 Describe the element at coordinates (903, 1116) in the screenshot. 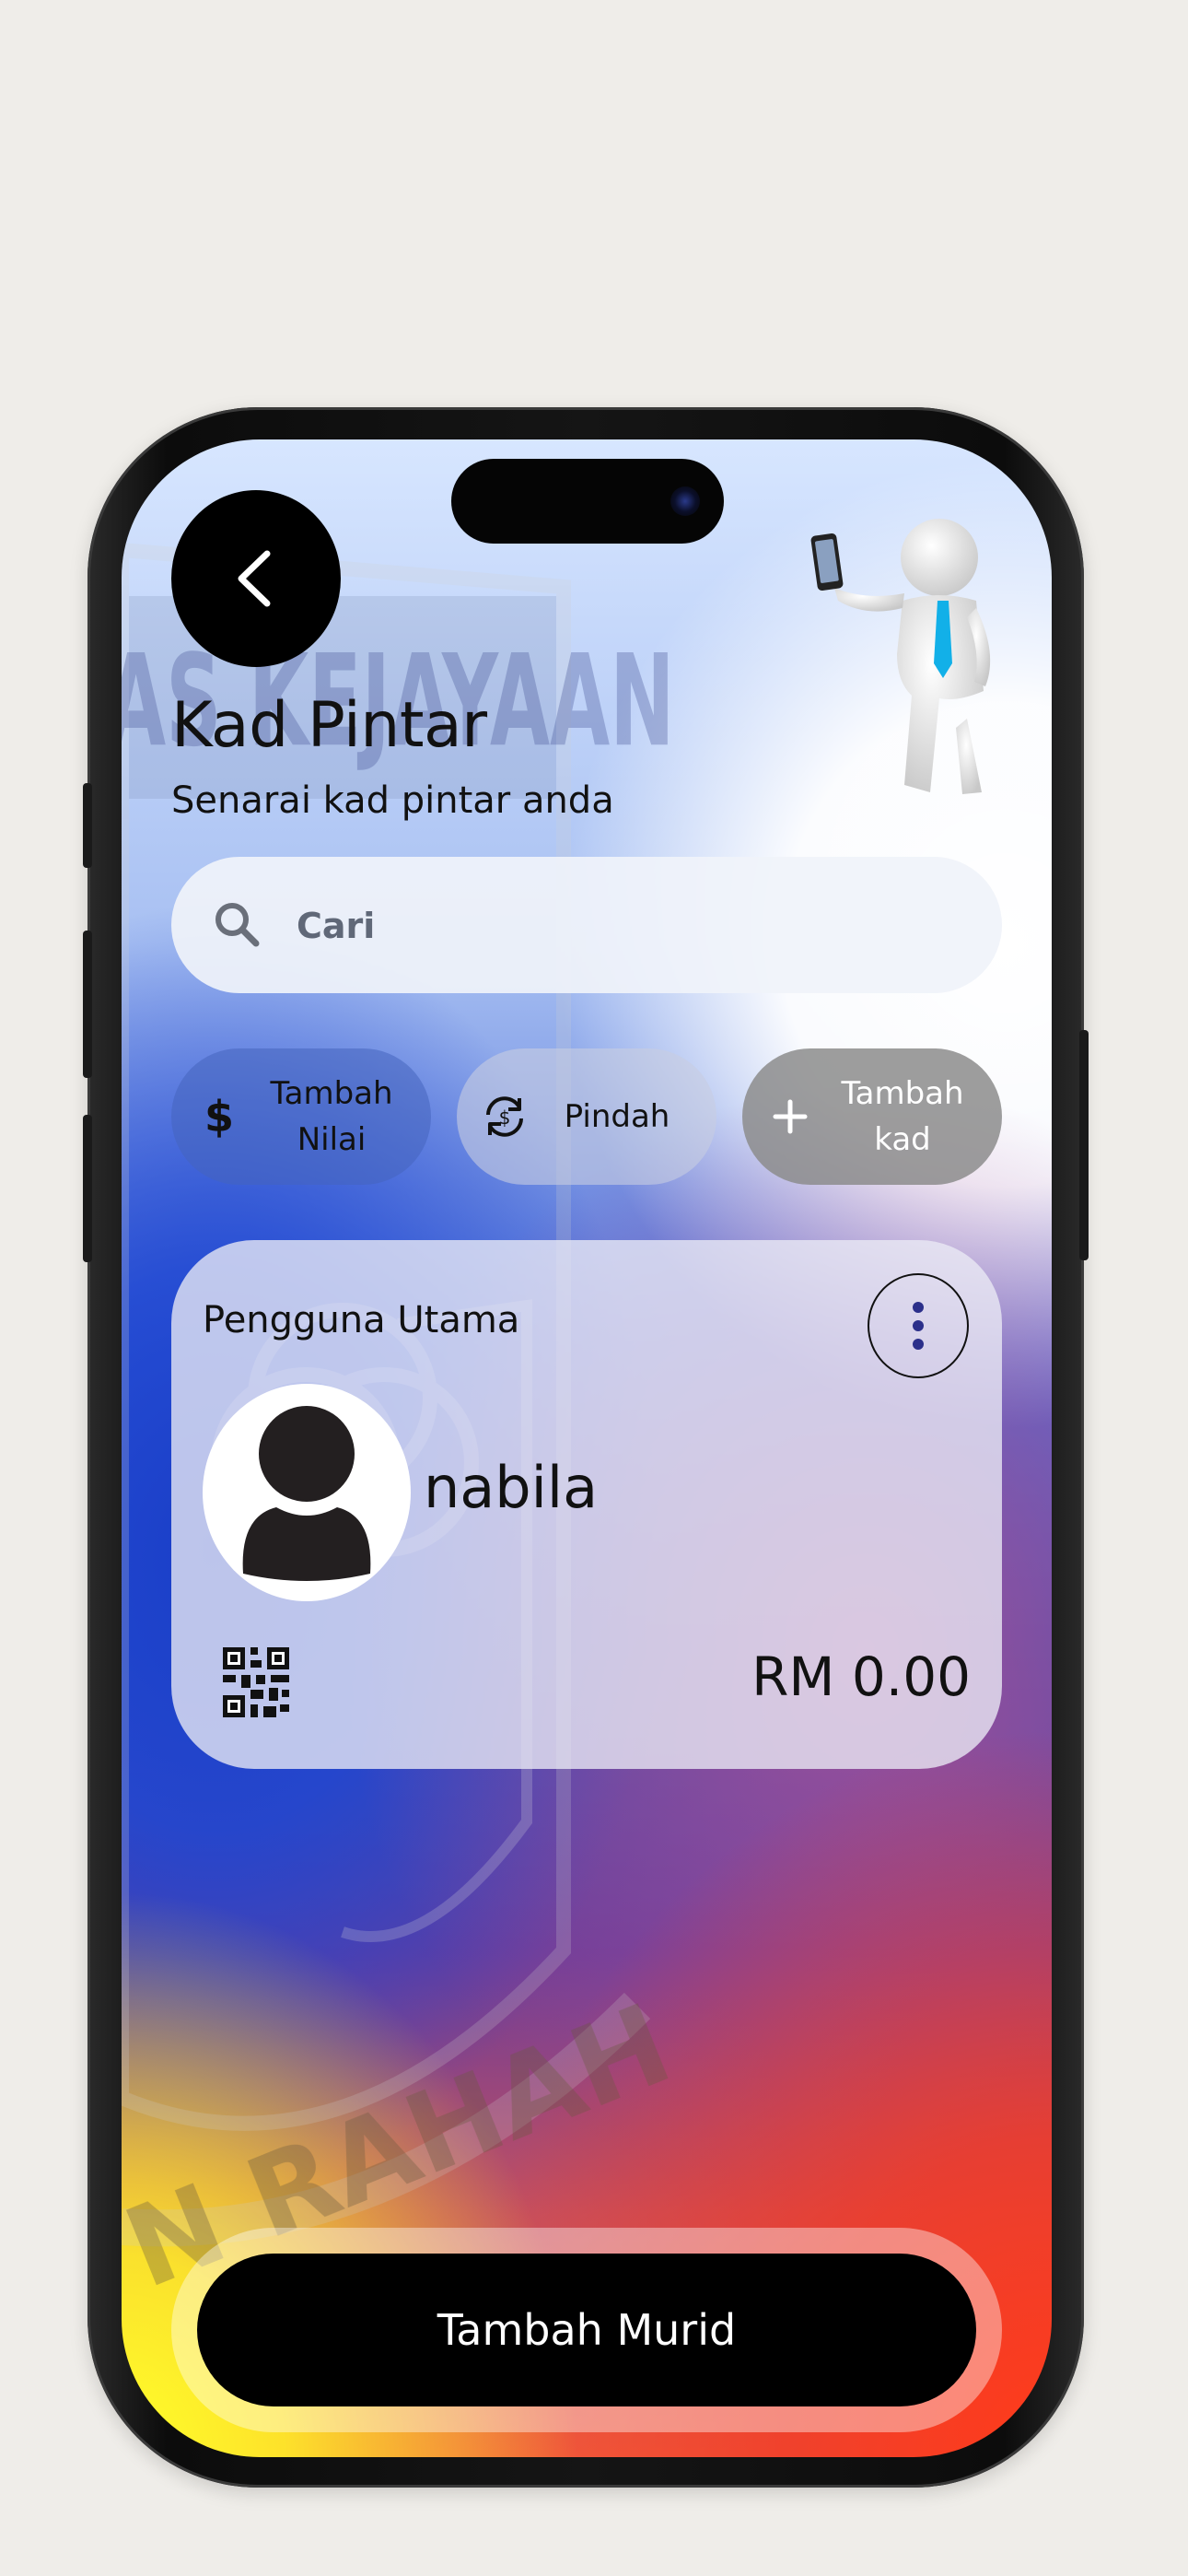

I see `add-card-button-label: Tambah kad` at that location.